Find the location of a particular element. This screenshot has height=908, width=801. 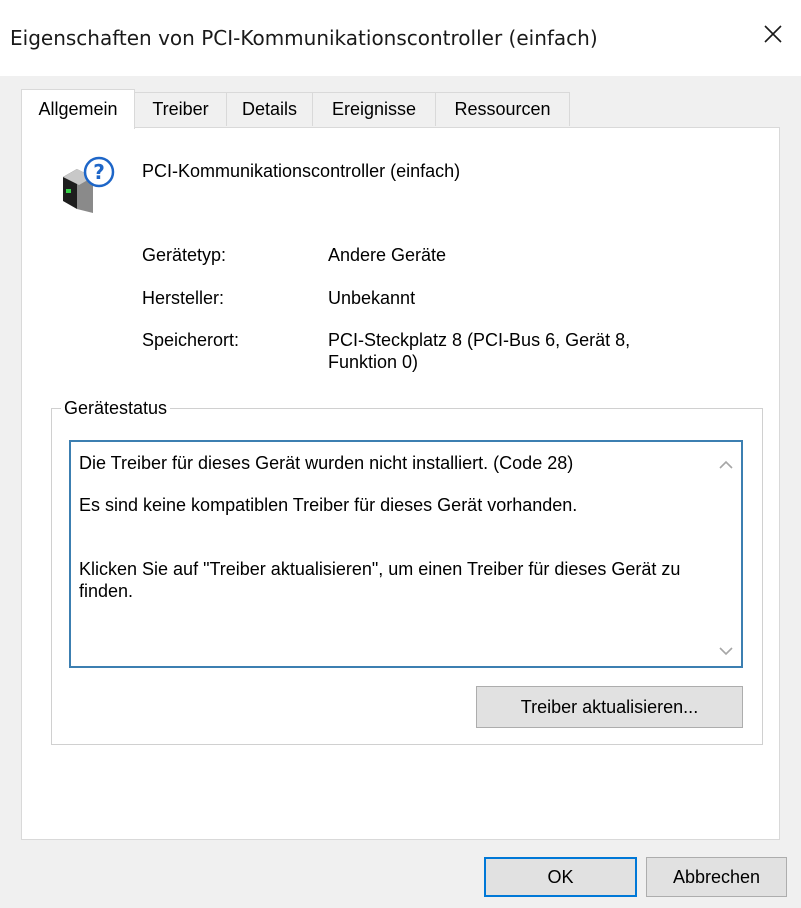

device-type-label: Gerätetyp: is located at coordinates (184, 255).